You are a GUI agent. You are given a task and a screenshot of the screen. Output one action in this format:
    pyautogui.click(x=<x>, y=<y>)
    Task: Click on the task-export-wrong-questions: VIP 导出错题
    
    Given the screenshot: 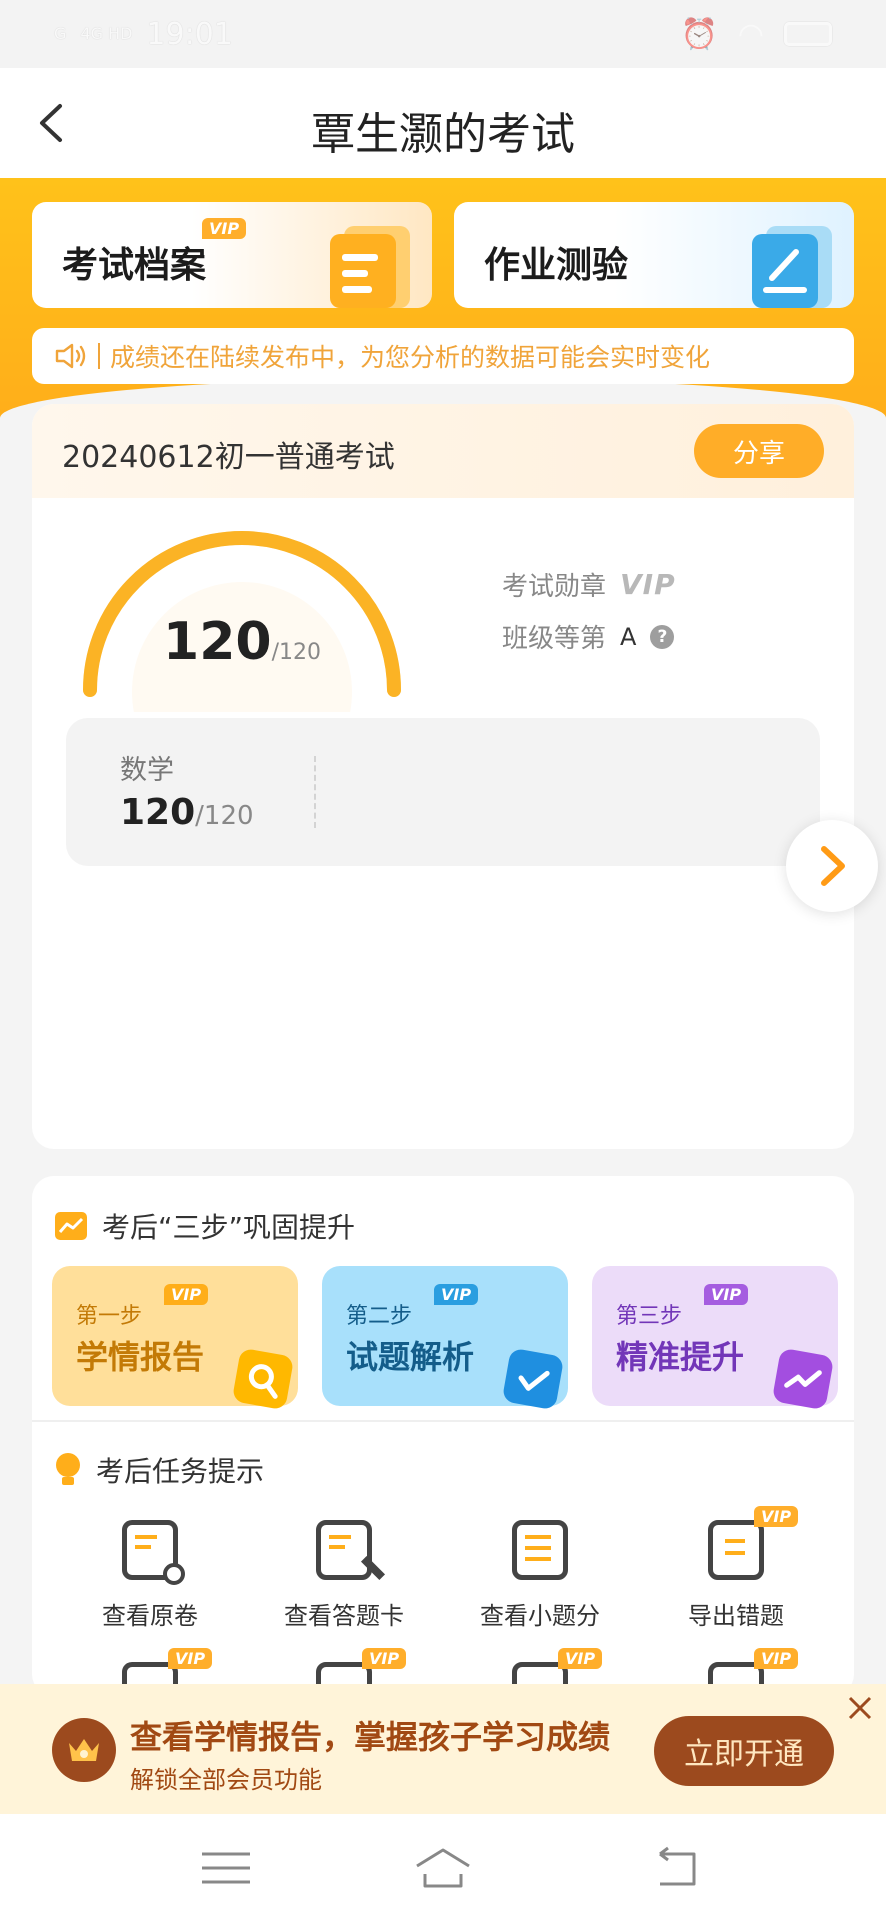 What is the action you would take?
    pyautogui.click(x=736, y=1568)
    